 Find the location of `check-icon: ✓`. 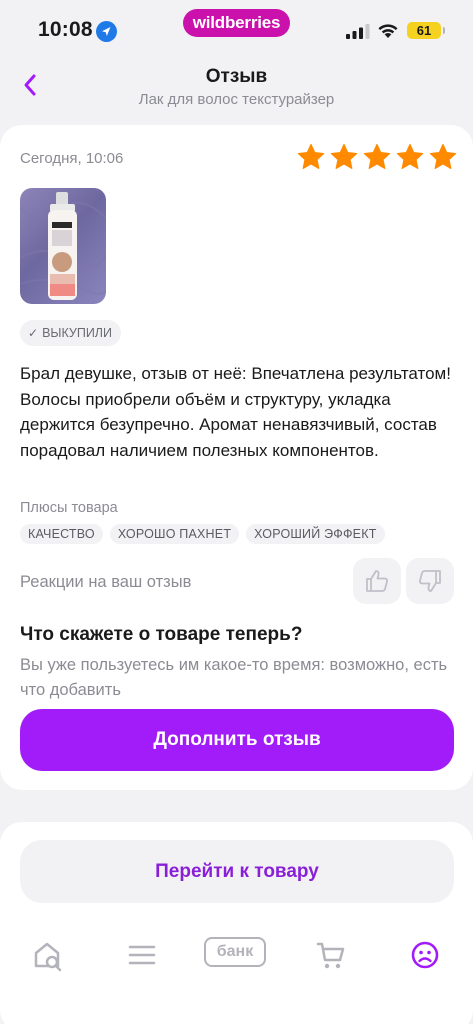

check-icon: ✓ is located at coordinates (33, 333).